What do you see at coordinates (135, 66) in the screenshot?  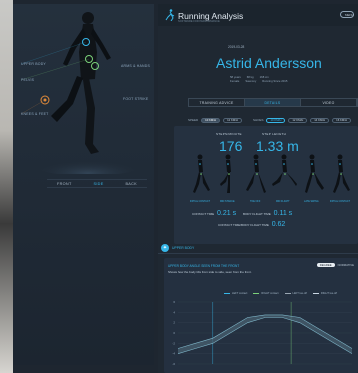 I see `label-arms-hands: ARMS & HANDS` at bounding box center [135, 66].